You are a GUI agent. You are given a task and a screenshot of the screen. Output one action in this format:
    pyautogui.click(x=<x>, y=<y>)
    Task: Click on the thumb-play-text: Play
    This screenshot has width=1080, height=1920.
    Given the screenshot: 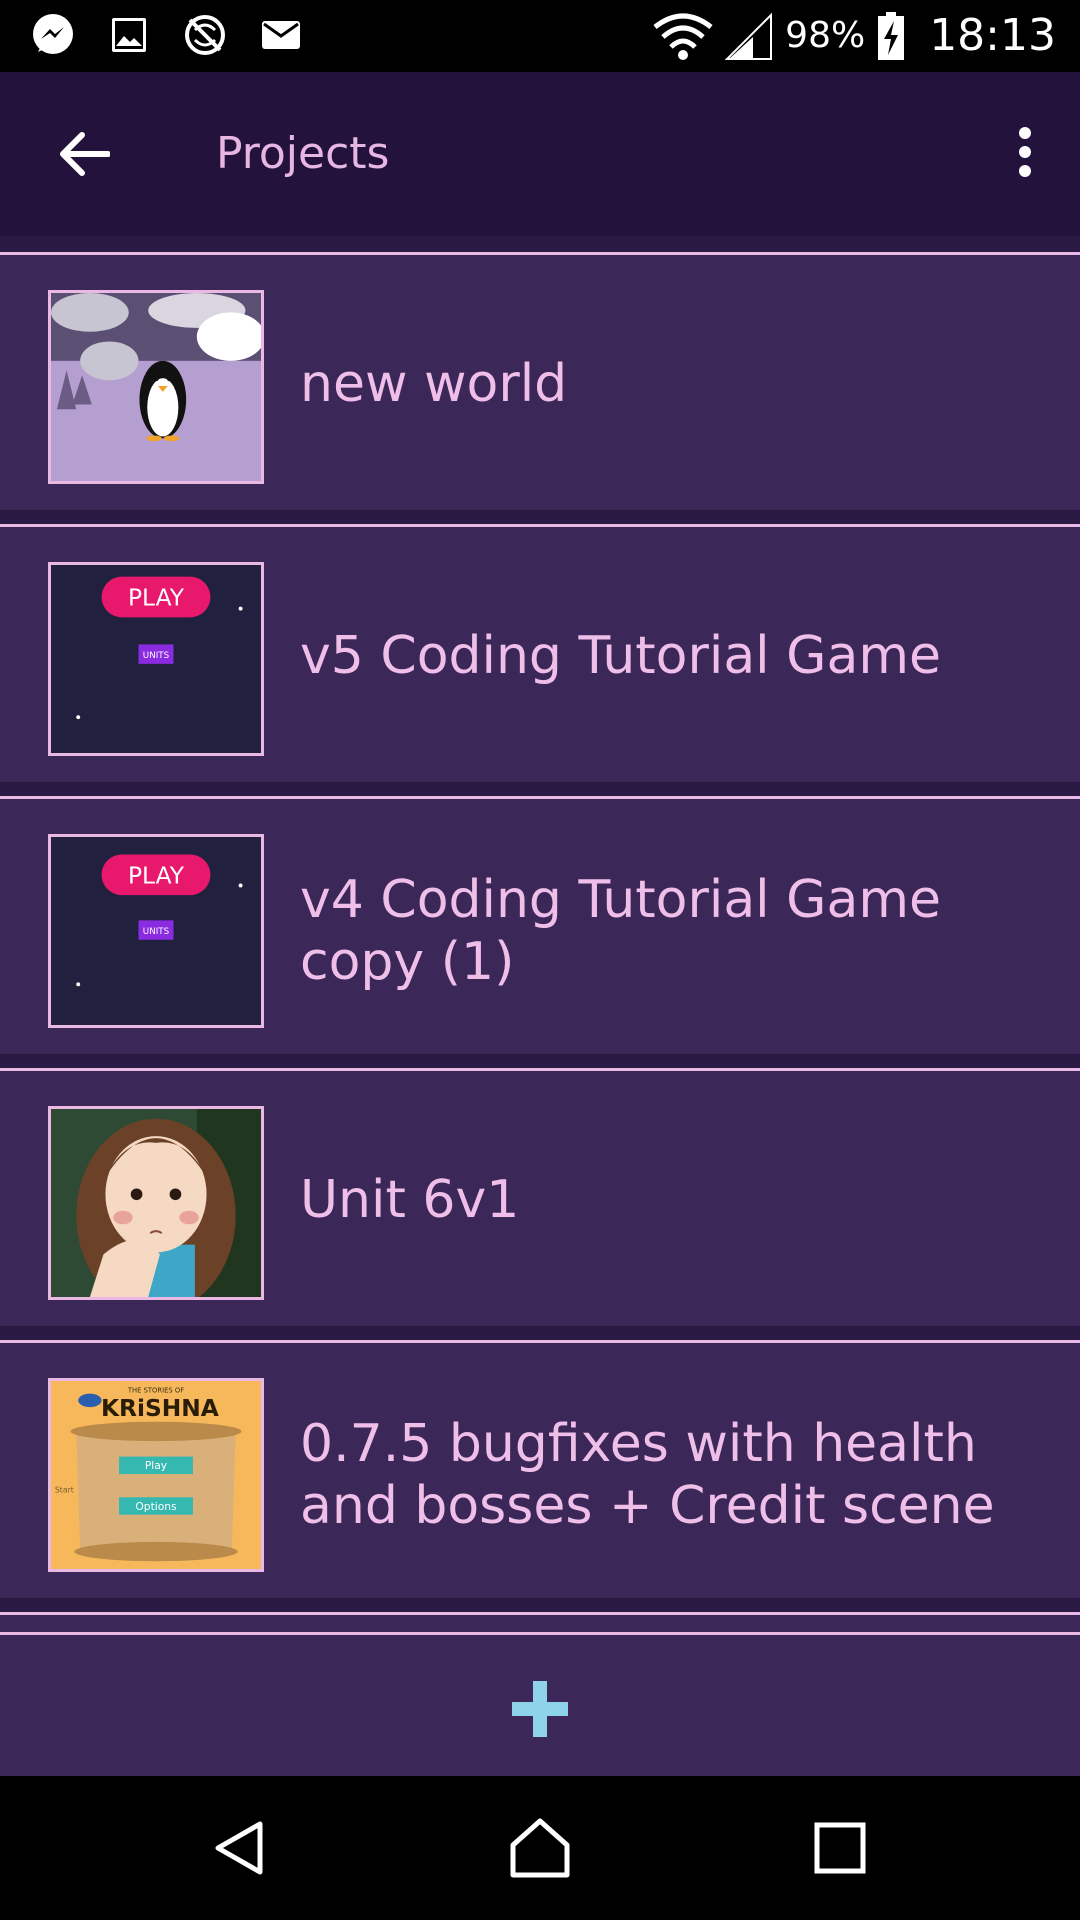 What is the action you would take?
    pyautogui.click(x=156, y=1465)
    